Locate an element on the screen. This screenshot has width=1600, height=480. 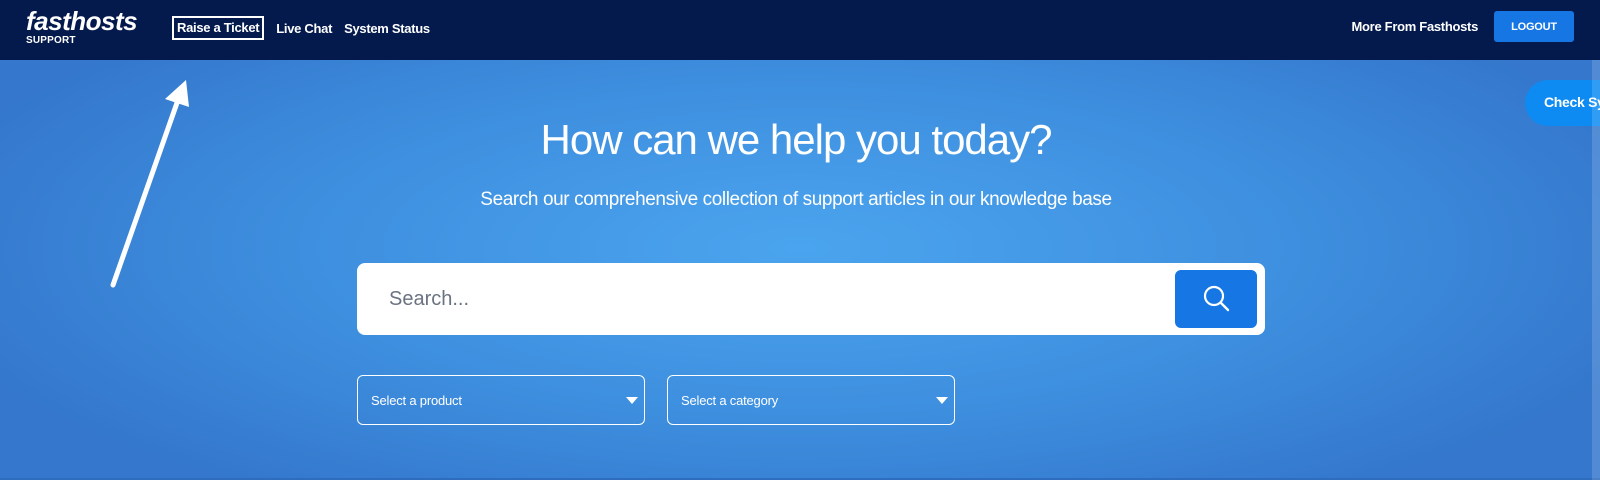
brand-subtitle: SUPPORT is located at coordinates (51, 40).